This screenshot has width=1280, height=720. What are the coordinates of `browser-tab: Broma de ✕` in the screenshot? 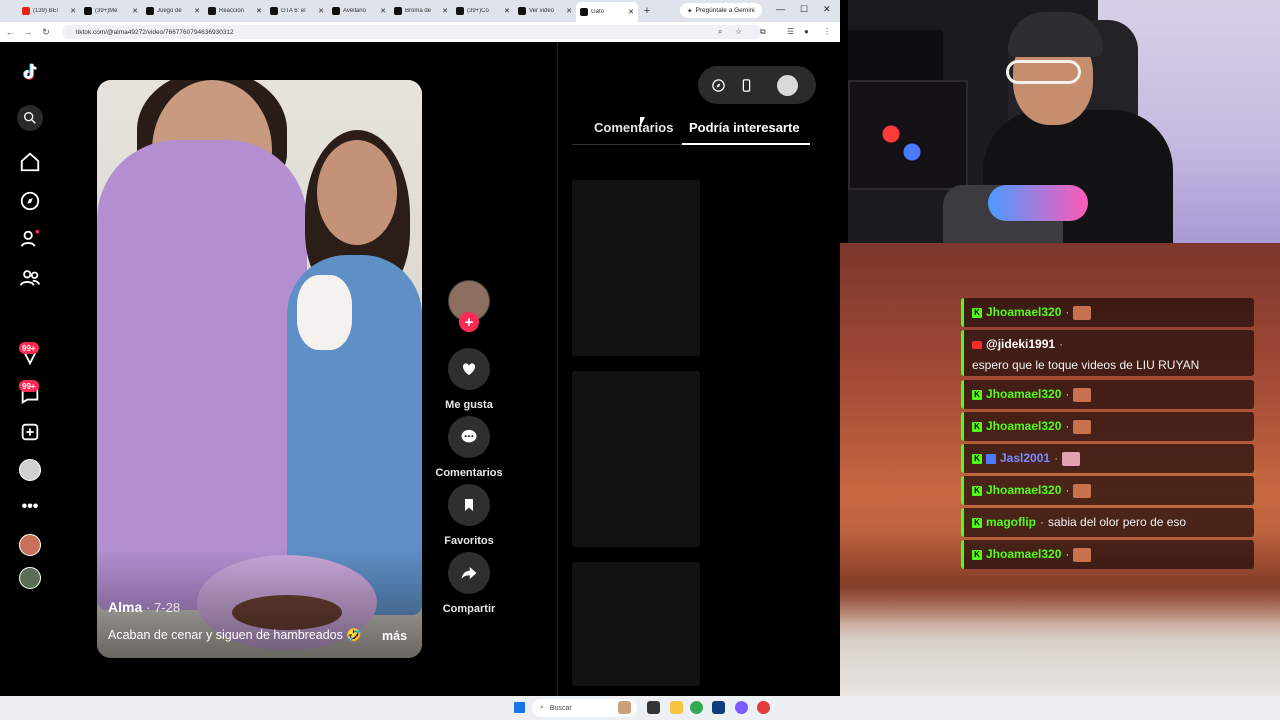 It's located at (421, 11).